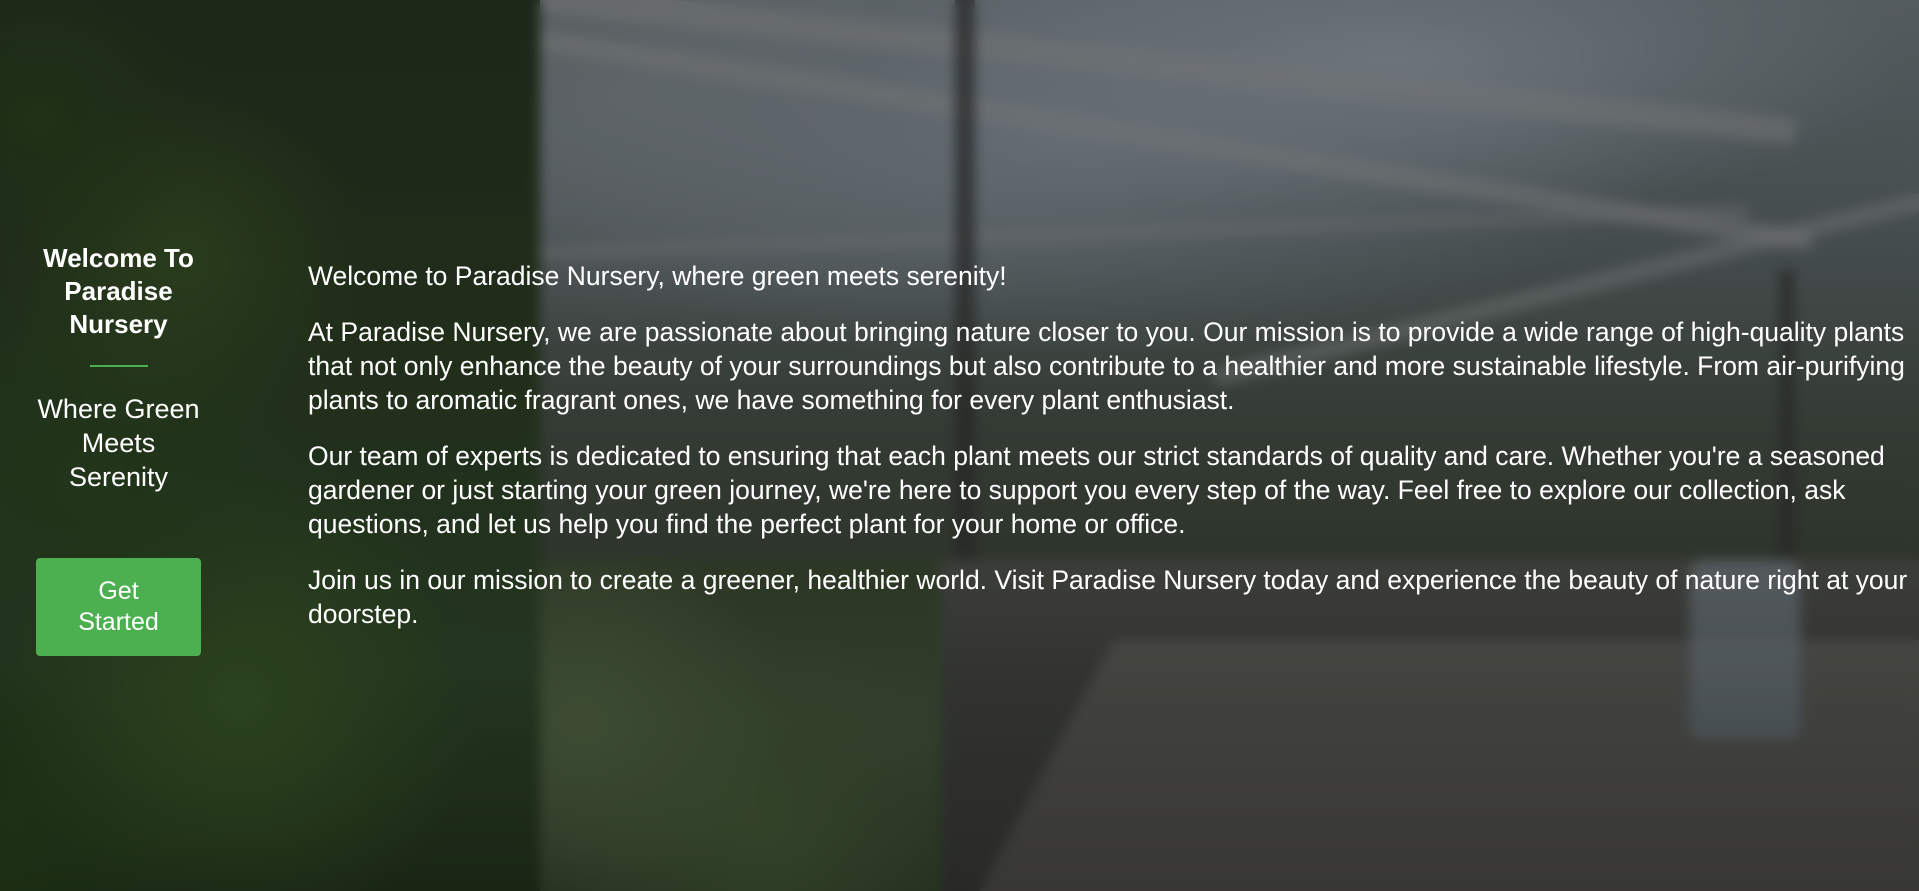 The image size is (1919, 891). I want to click on page-title: Welcome To Paradise Nursery, so click(118, 291).